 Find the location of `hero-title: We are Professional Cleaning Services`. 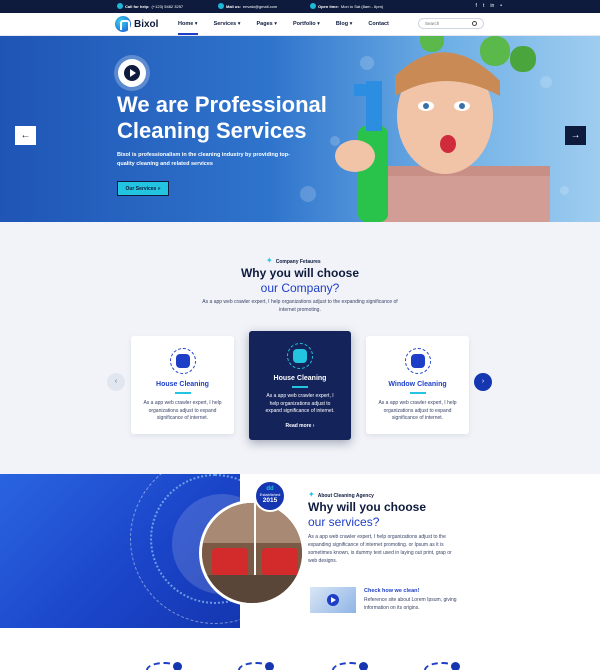

hero-title: We are Professional Cleaning Services is located at coordinates (222, 117).